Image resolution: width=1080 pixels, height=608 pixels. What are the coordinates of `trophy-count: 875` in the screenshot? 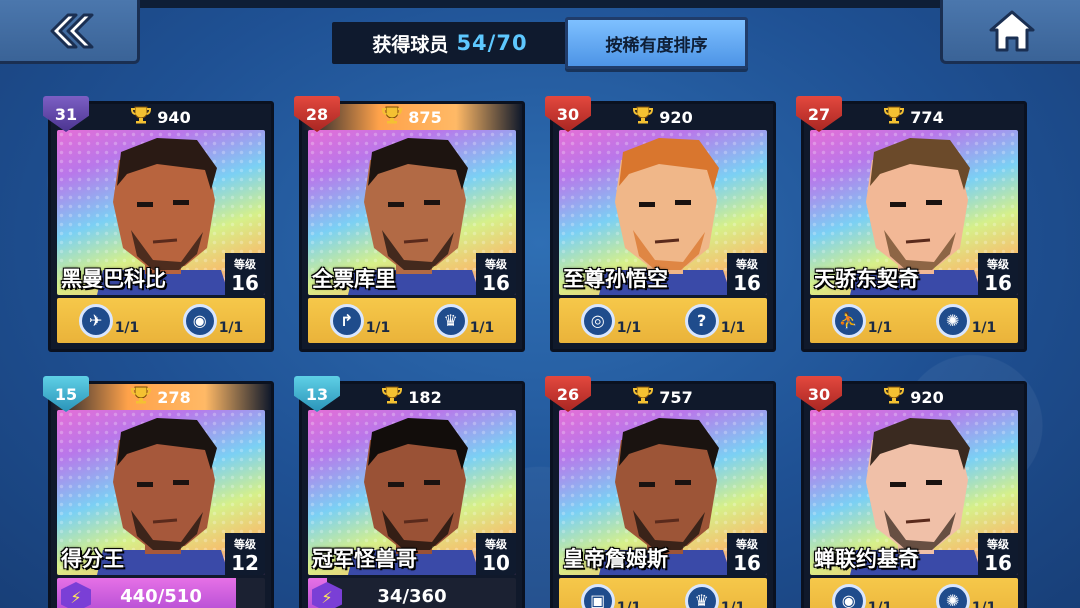 It's located at (425, 117).